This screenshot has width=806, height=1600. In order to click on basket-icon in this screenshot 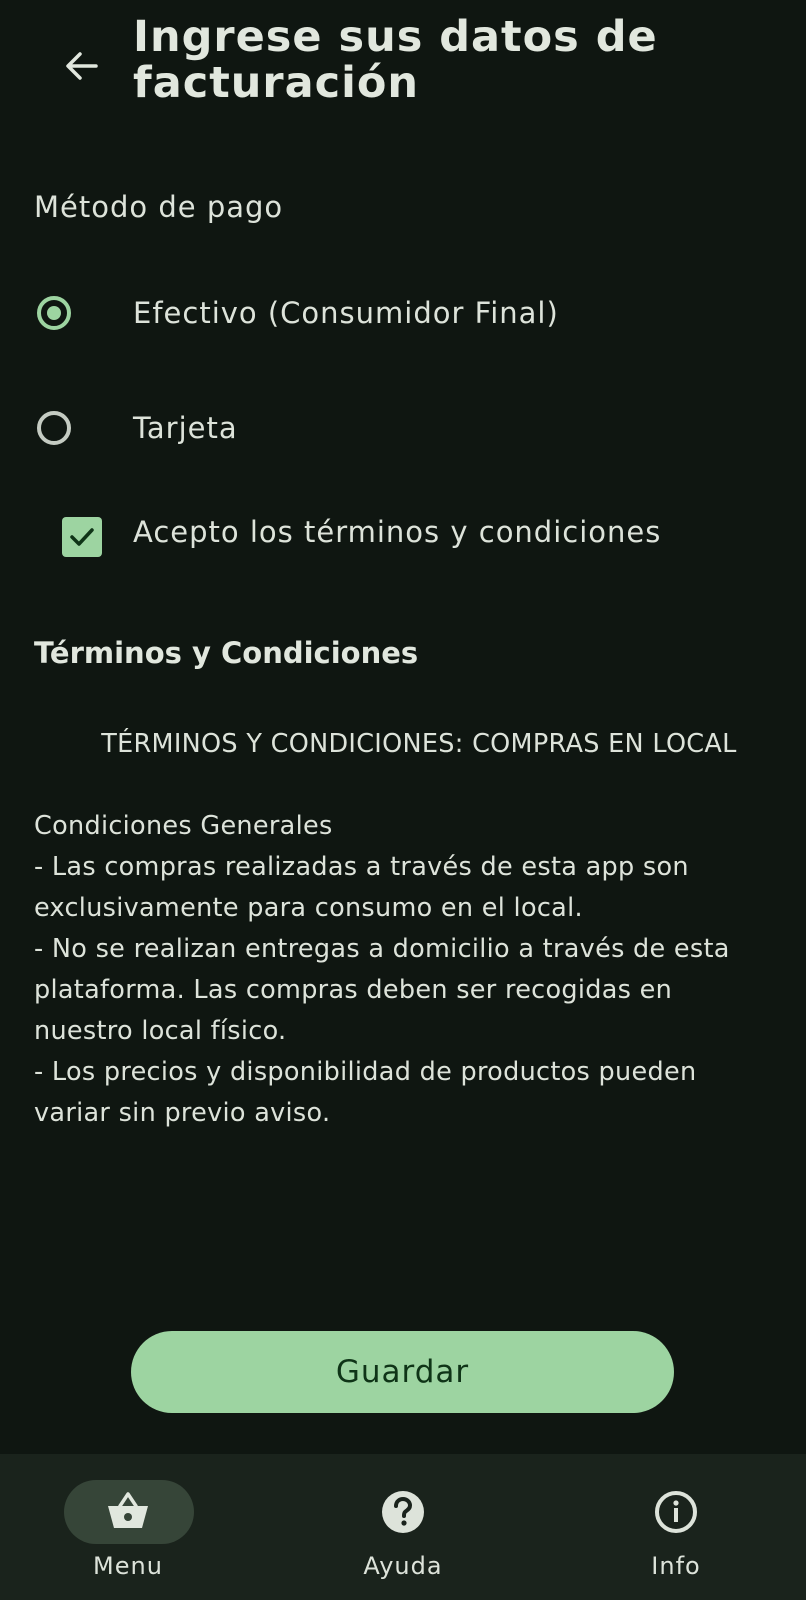, I will do `click(128, 1512)`.